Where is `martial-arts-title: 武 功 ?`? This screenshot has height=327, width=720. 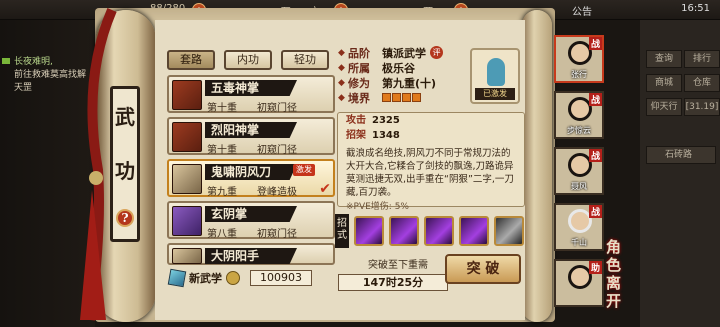 martial-arts-title: 武 功 ? is located at coordinates (125, 164).